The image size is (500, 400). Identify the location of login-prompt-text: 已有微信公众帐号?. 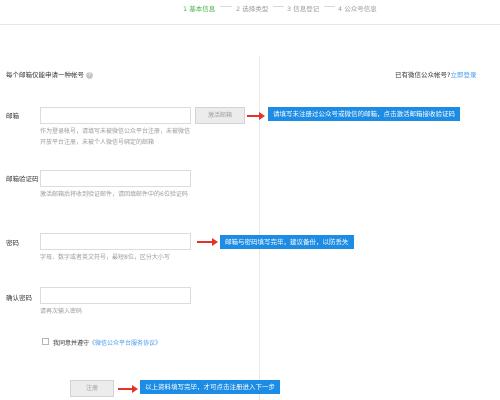
(423, 75).